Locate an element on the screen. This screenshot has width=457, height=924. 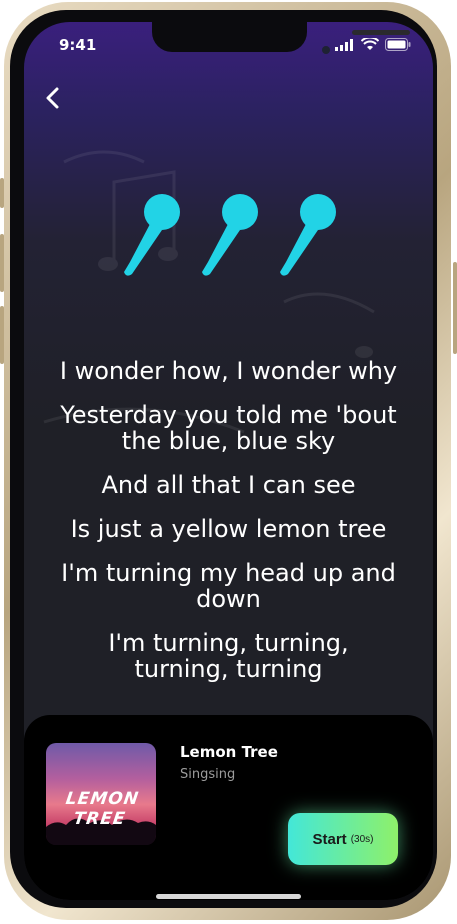
start-label: Start is located at coordinates (329, 839).